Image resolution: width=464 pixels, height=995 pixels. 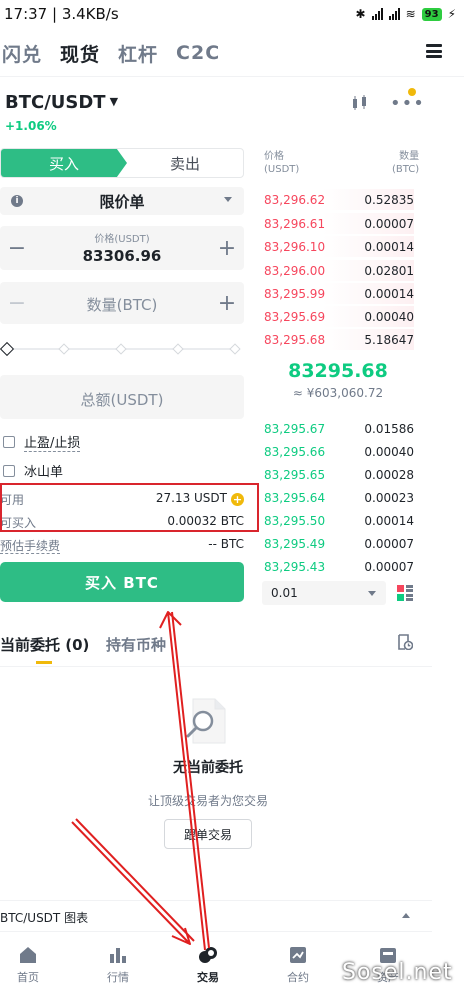 What do you see at coordinates (360, 103) in the screenshot?
I see `candlestick-icon` at bounding box center [360, 103].